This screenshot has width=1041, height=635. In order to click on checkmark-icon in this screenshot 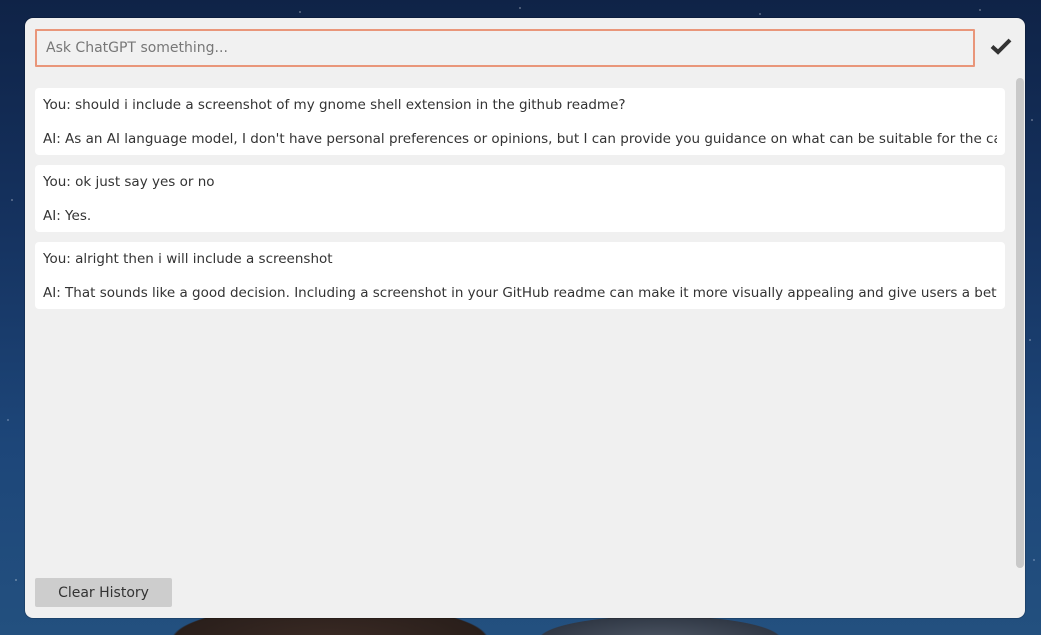, I will do `click(1001, 47)`.